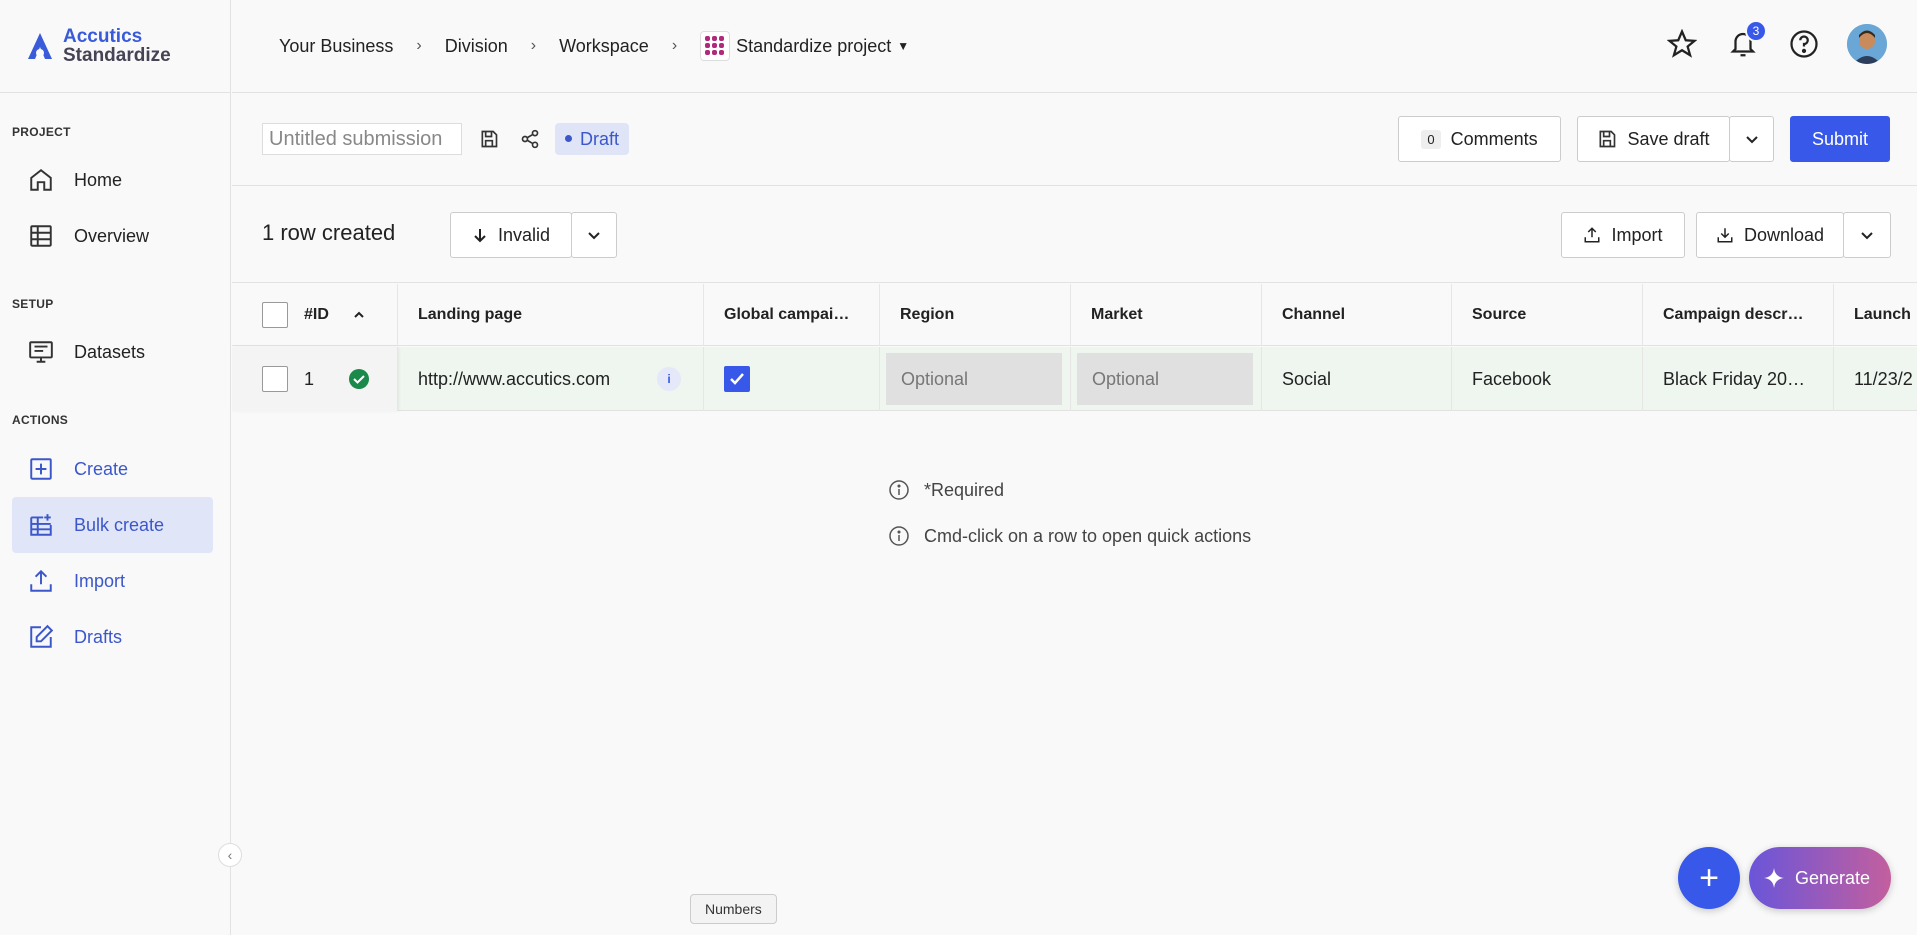  What do you see at coordinates (1867, 44) in the screenshot?
I see `user-avatar` at bounding box center [1867, 44].